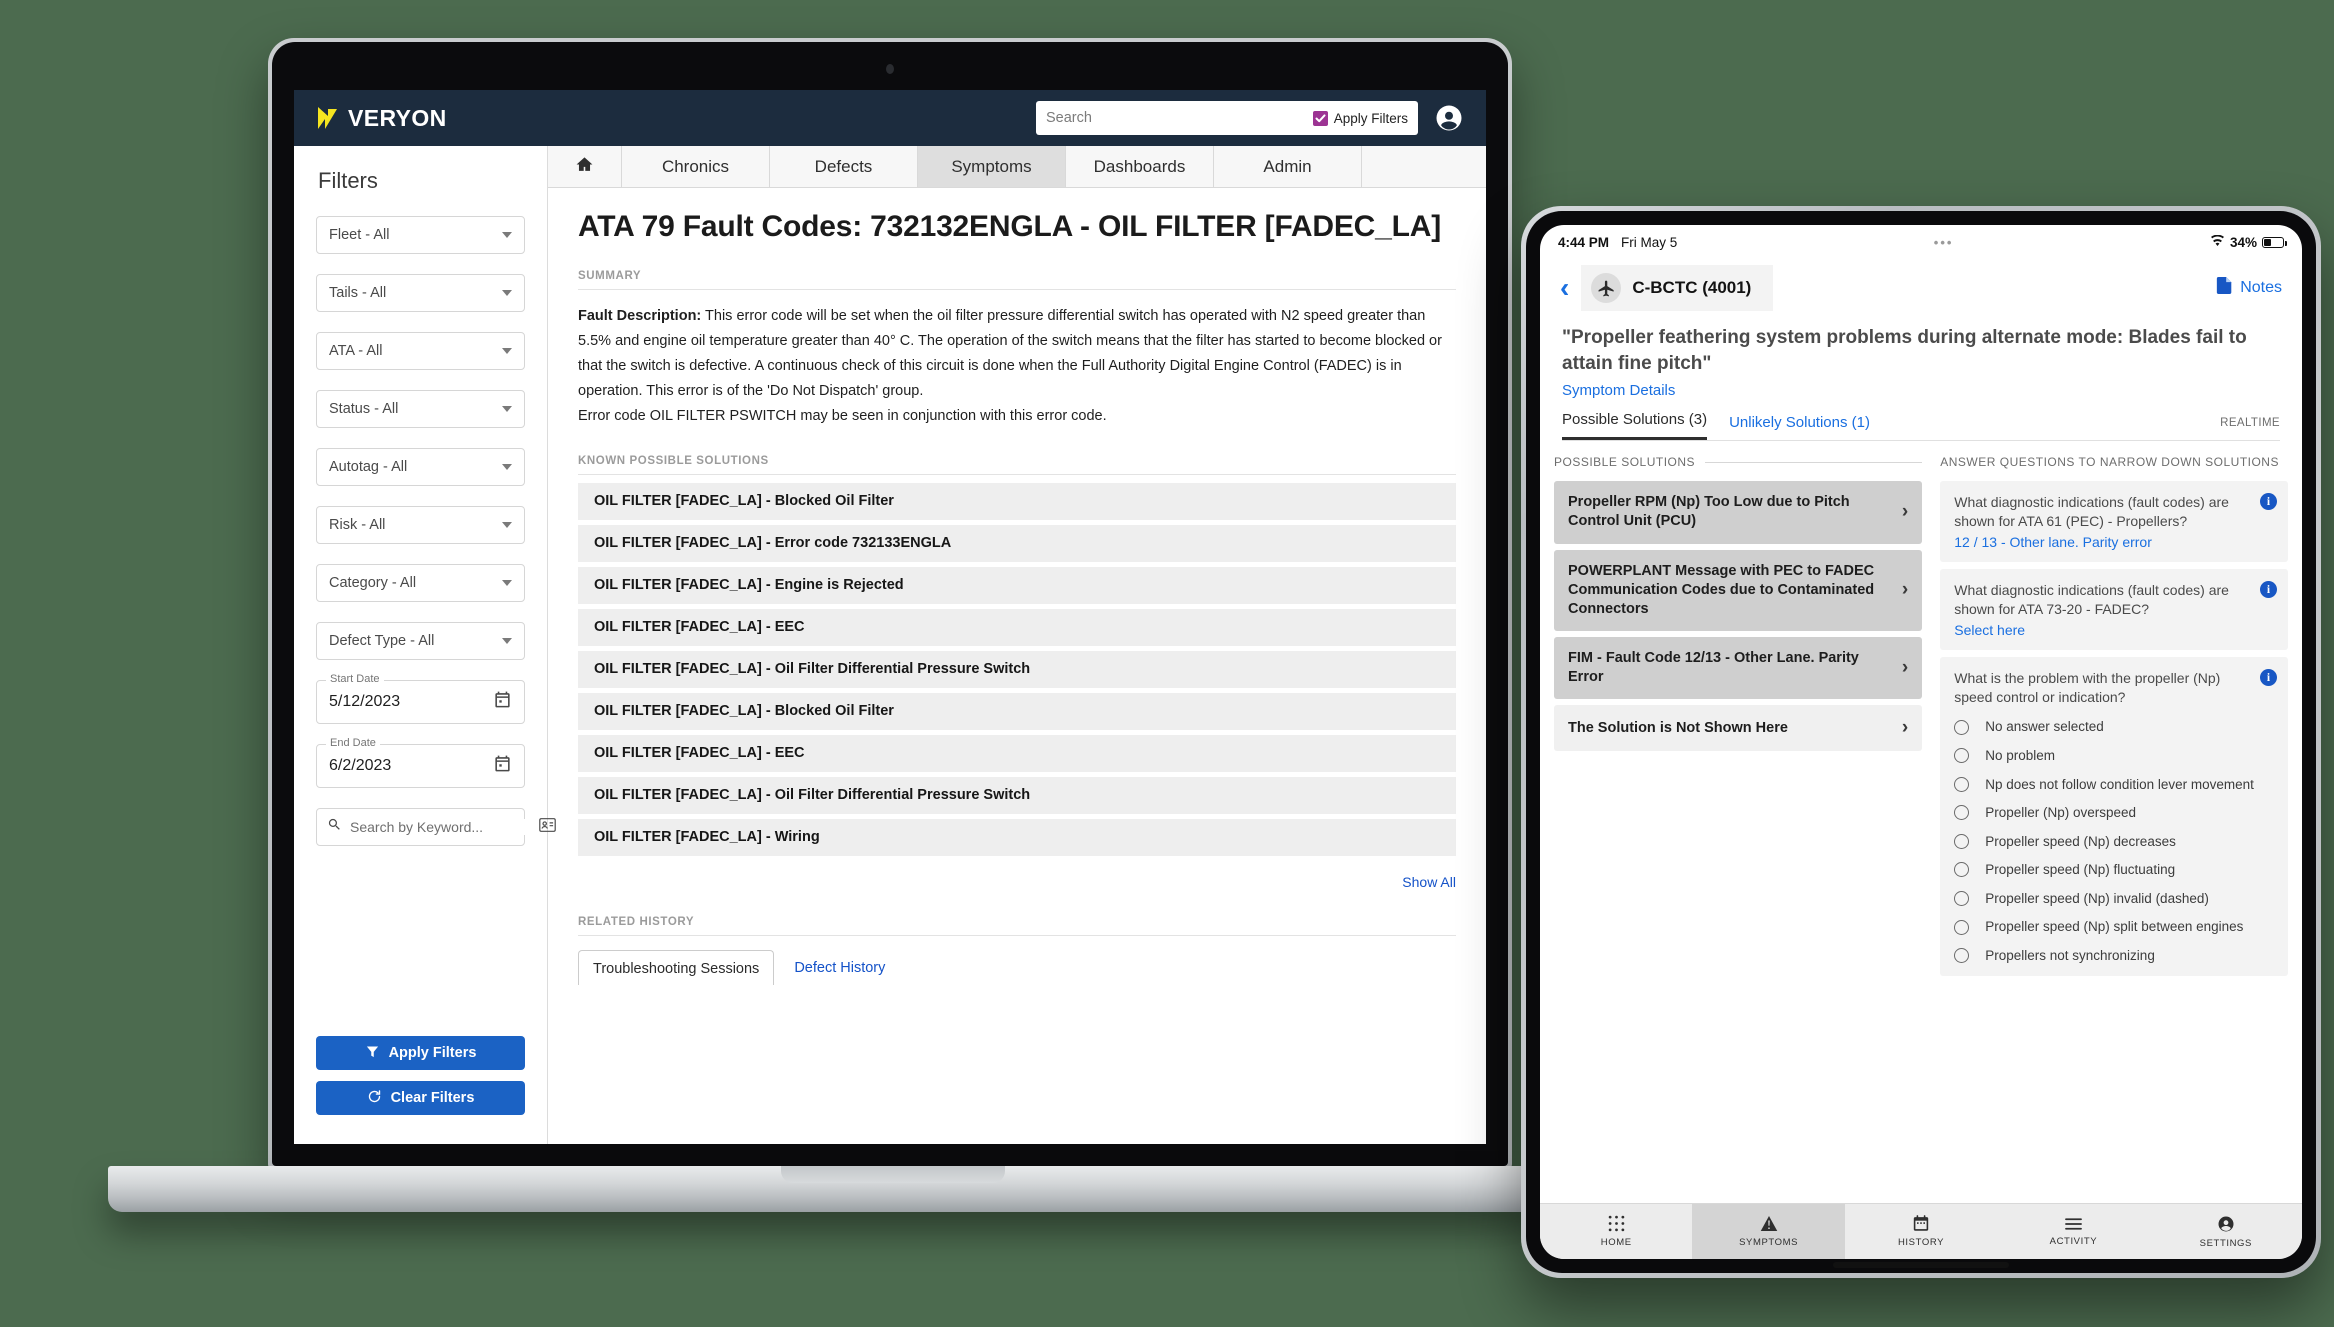 The image size is (2334, 1327). I want to click on veryon-logo: VERYON, so click(381, 118).